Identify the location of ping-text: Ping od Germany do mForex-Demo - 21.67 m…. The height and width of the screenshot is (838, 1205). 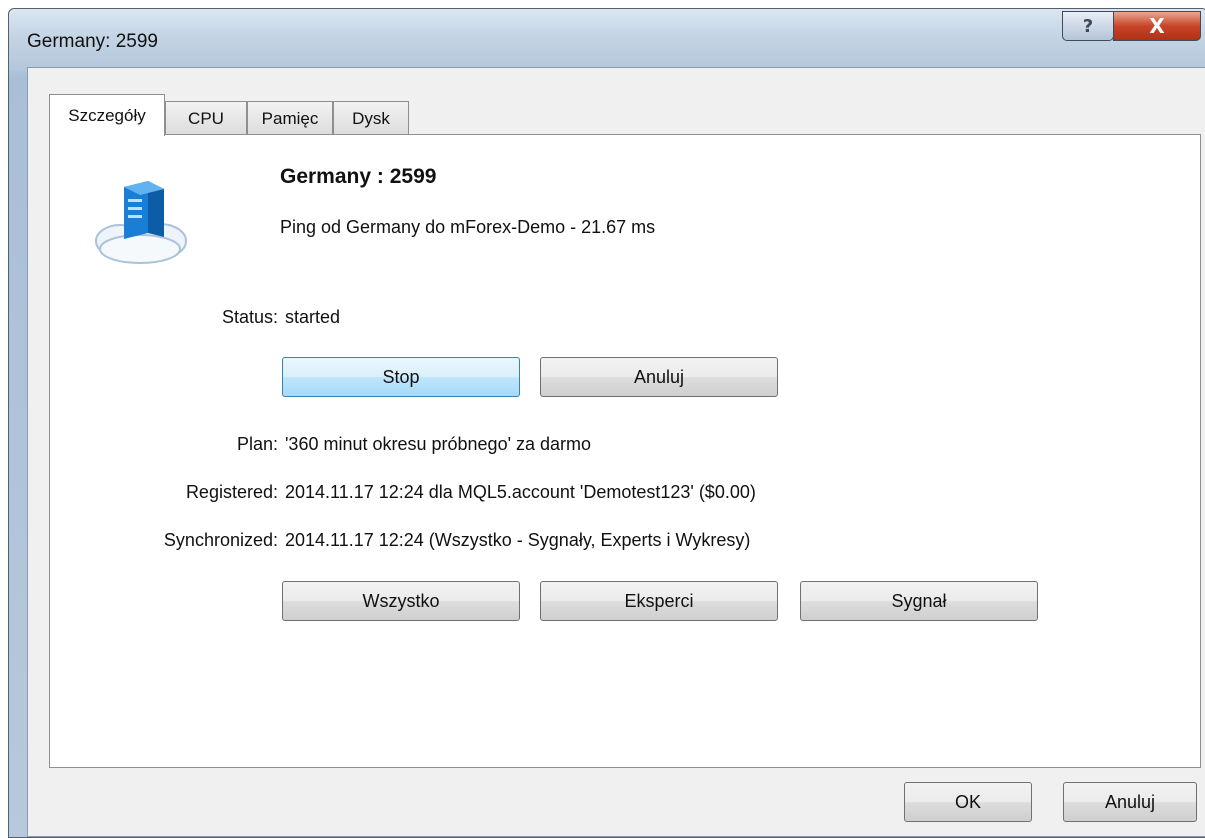
(468, 227).